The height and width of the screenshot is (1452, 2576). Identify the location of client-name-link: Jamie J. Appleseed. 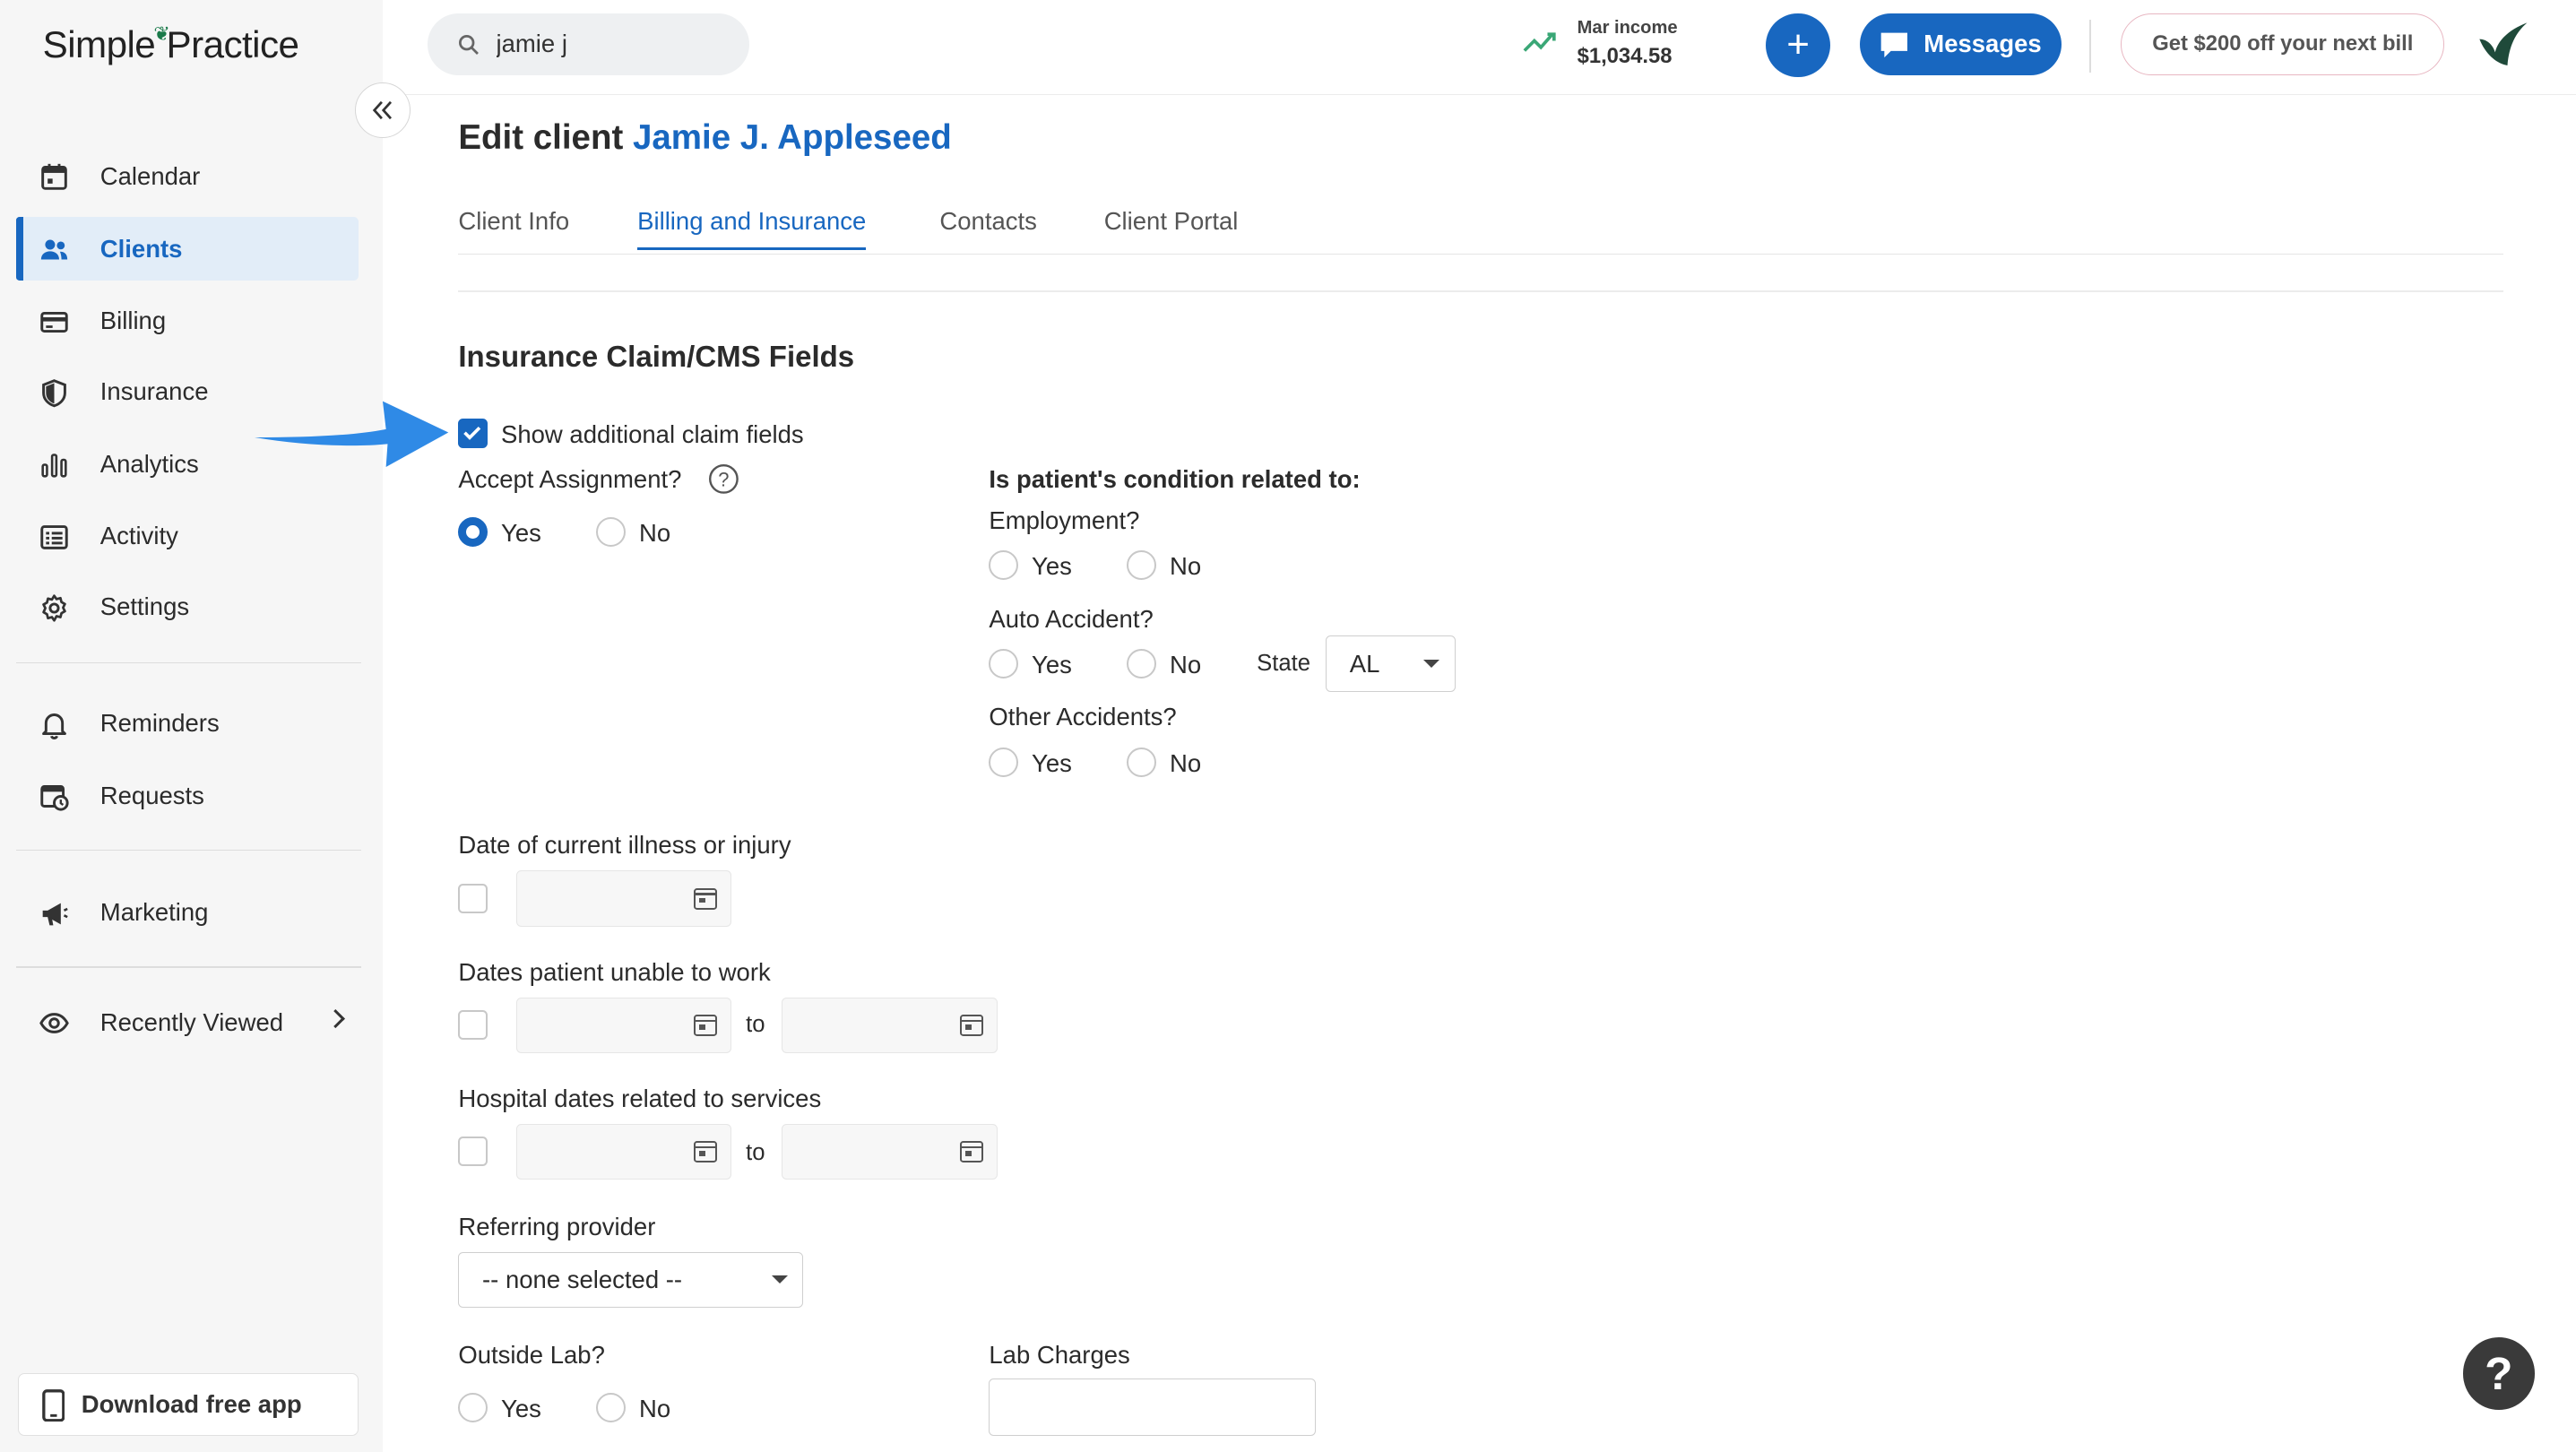
(792, 137).